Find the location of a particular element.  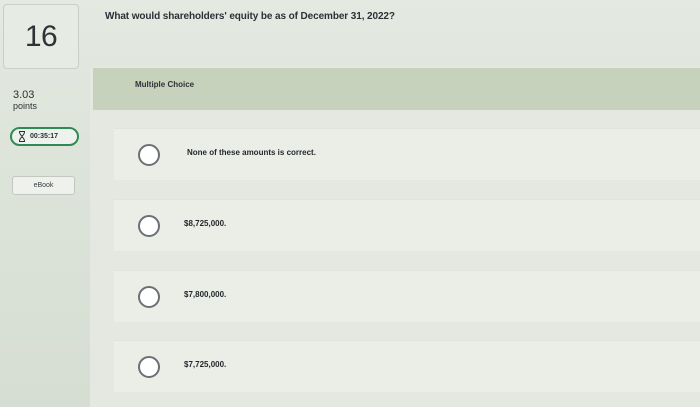

hourglass-icon is located at coordinates (22, 136).